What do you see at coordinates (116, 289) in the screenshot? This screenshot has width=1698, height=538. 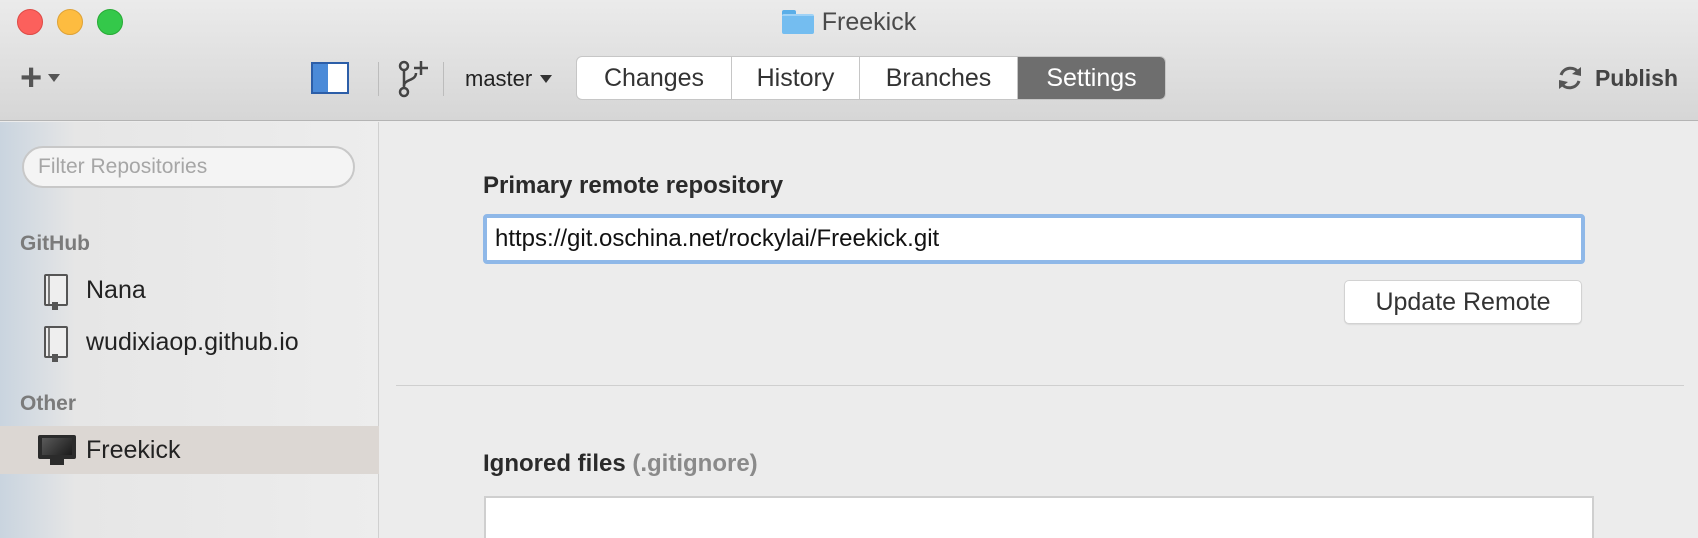 I see `repo-name: Nana` at bounding box center [116, 289].